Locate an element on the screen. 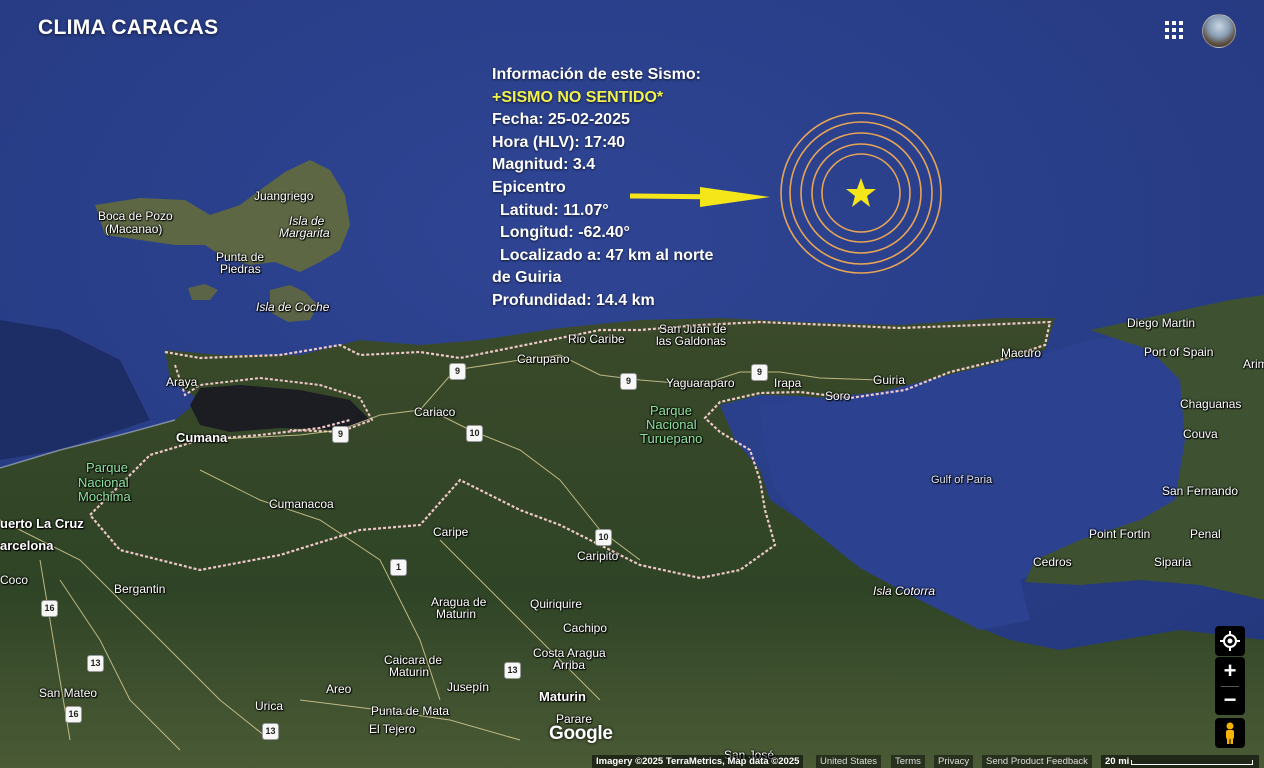 The image size is (1264, 768). place-label: (Macanao) is located at coordinates (134, 229).